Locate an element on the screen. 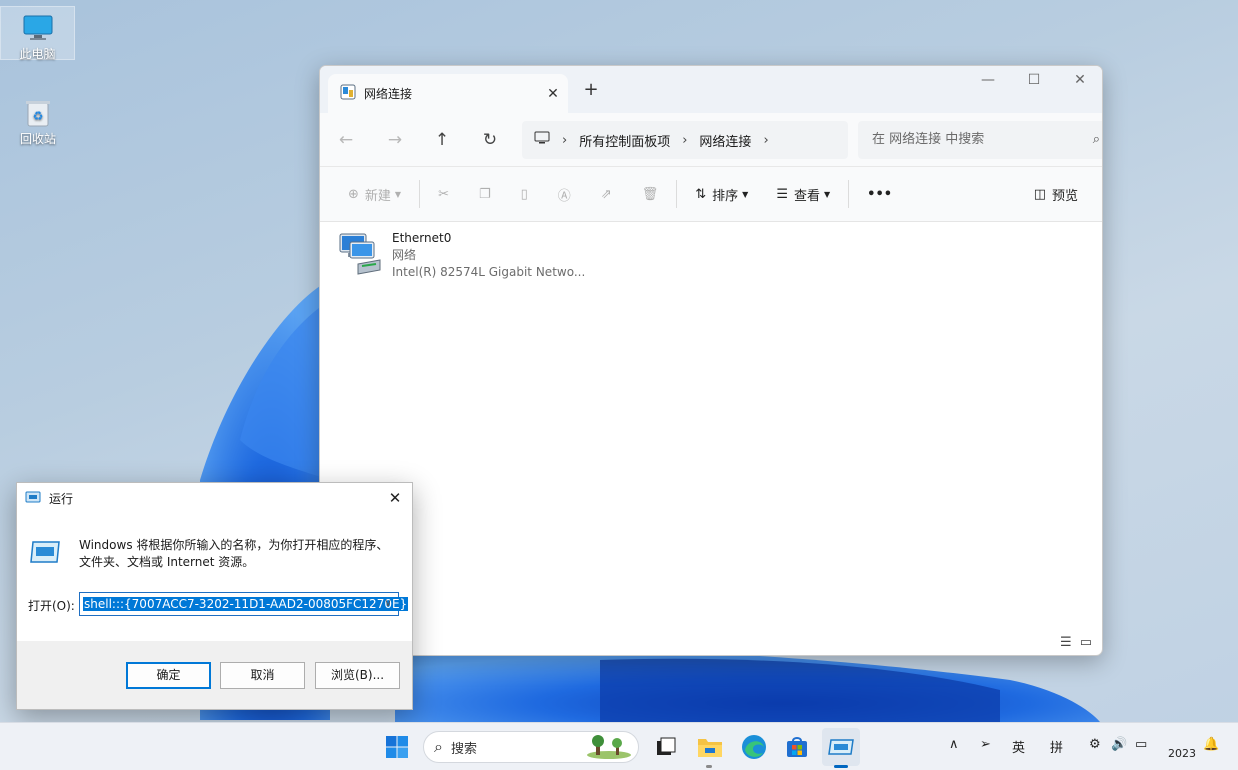 The image size is (1238, 770). task-view-button is located at coordinates (666, 747).